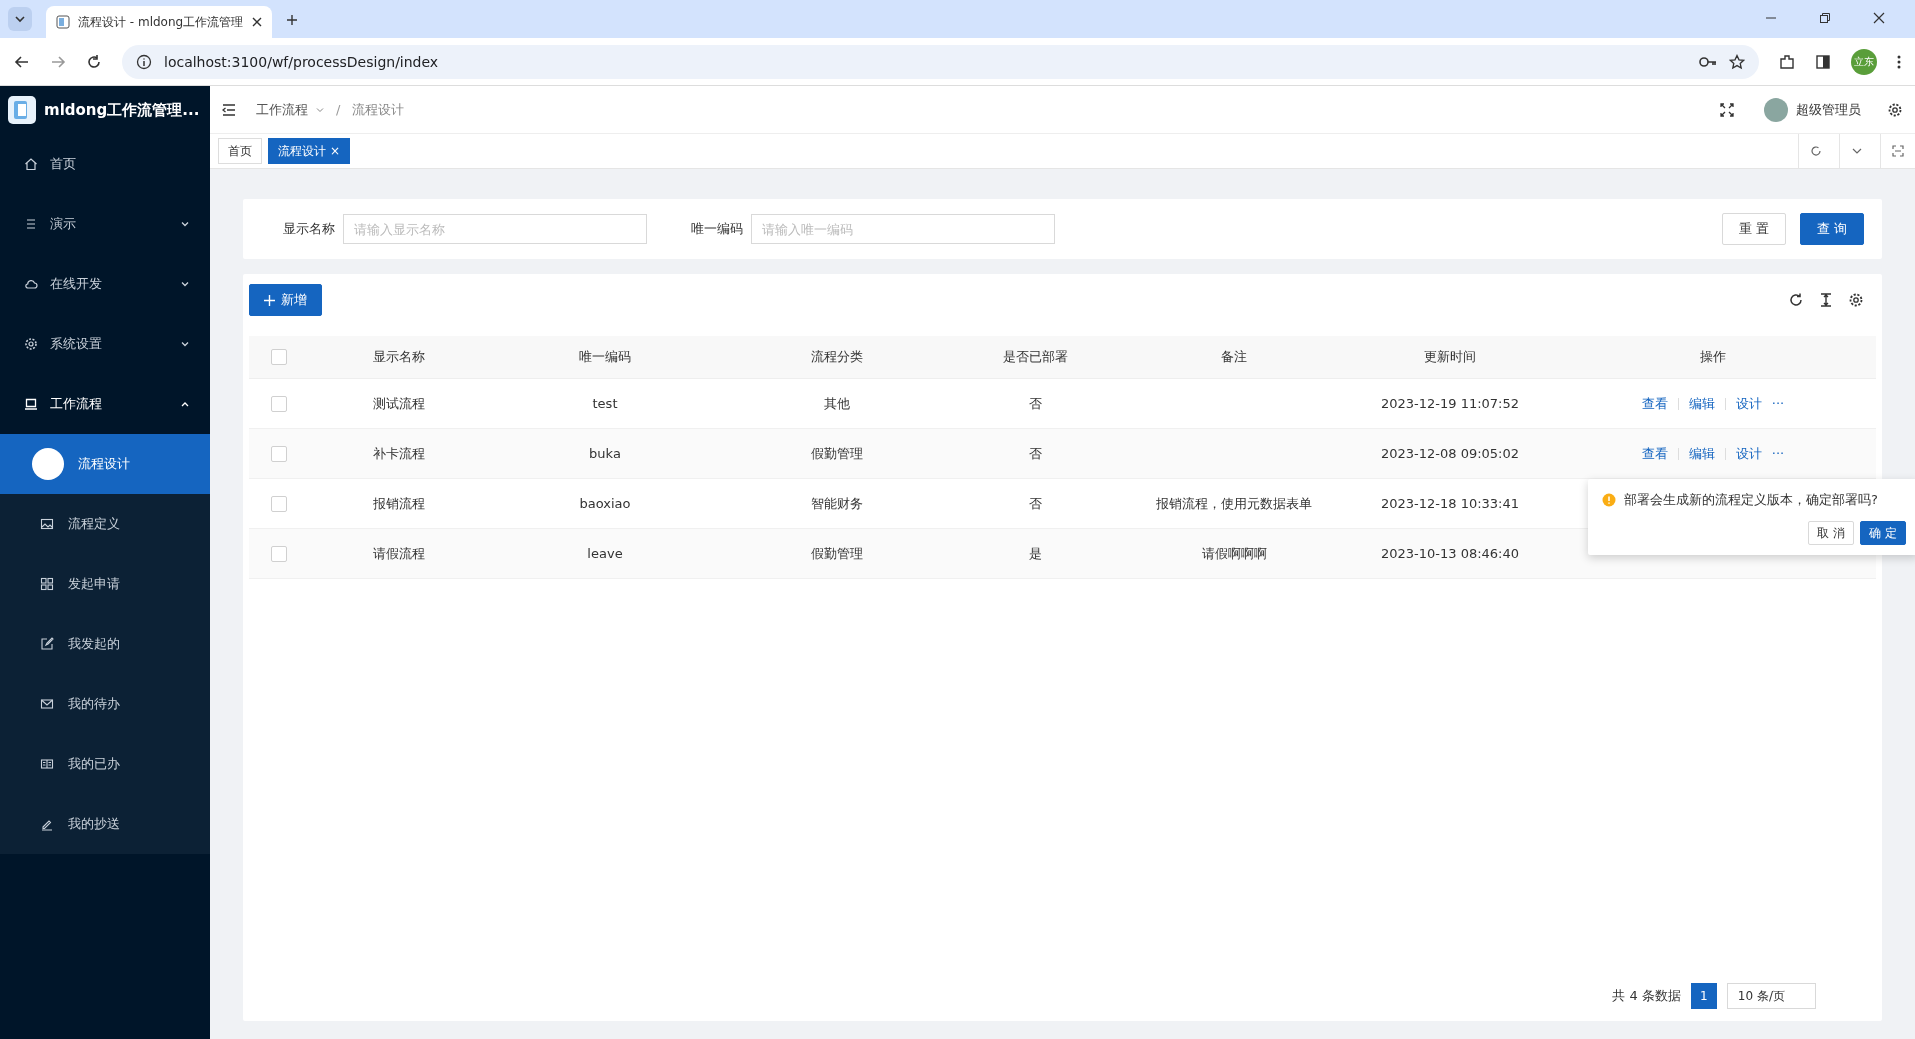  I want to click on reload-icon, so click(94, 61).